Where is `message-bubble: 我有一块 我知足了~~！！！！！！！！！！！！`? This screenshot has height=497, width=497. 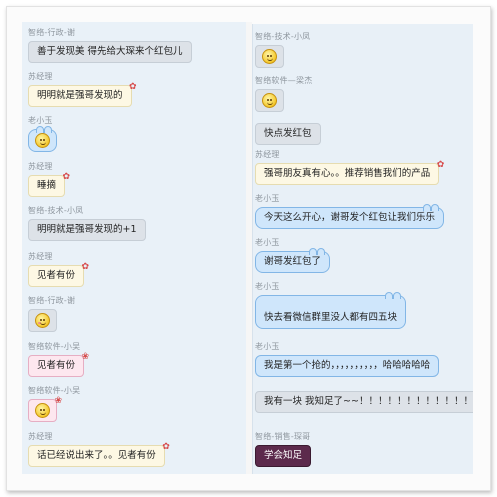
message-bubble: 我有一块 我知足了~~！！！！！！！！！！！！ is located at coordinates (364, 402).